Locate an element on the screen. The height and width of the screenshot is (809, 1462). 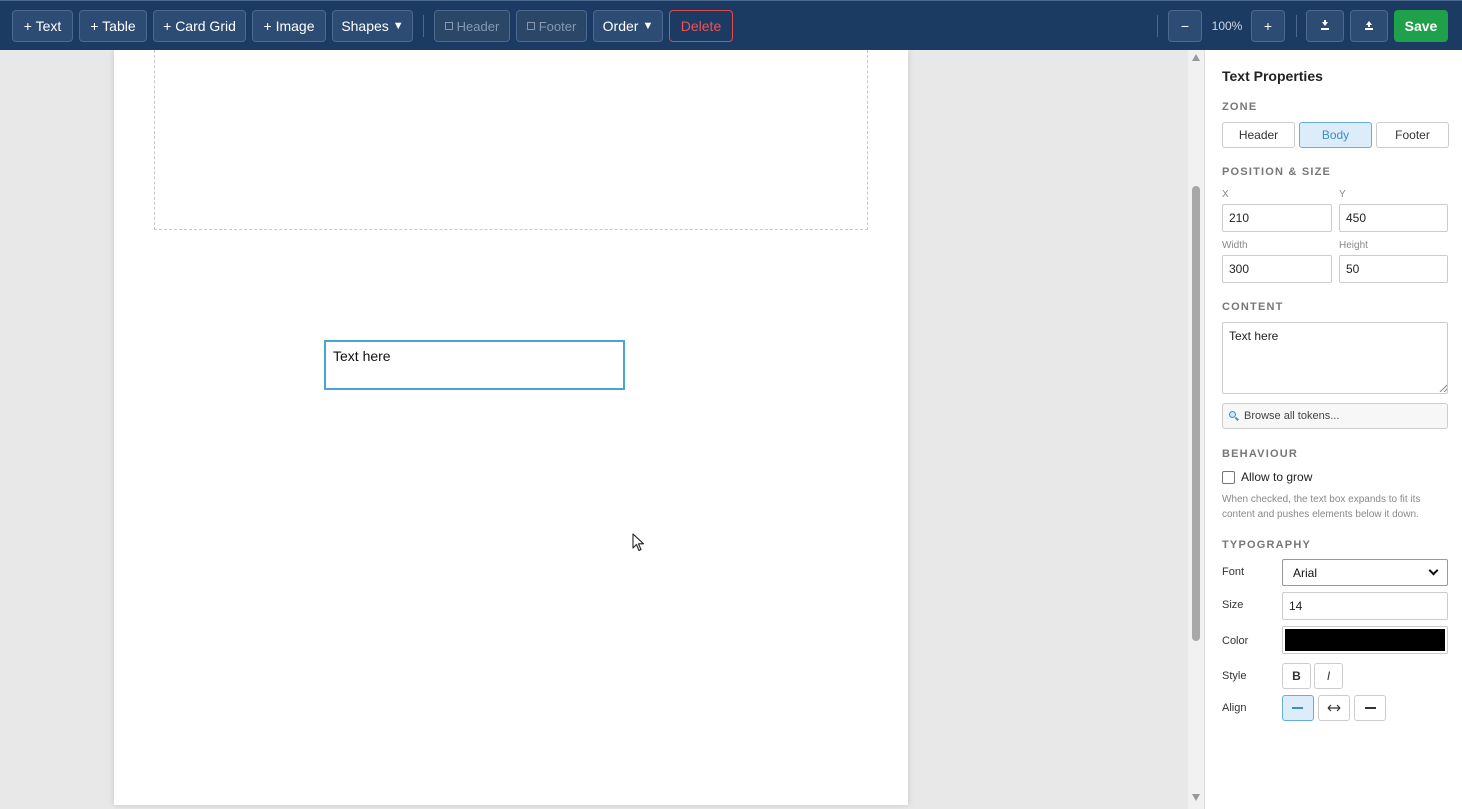
shapes-label: Shapes is located at coordinates (365, 26).